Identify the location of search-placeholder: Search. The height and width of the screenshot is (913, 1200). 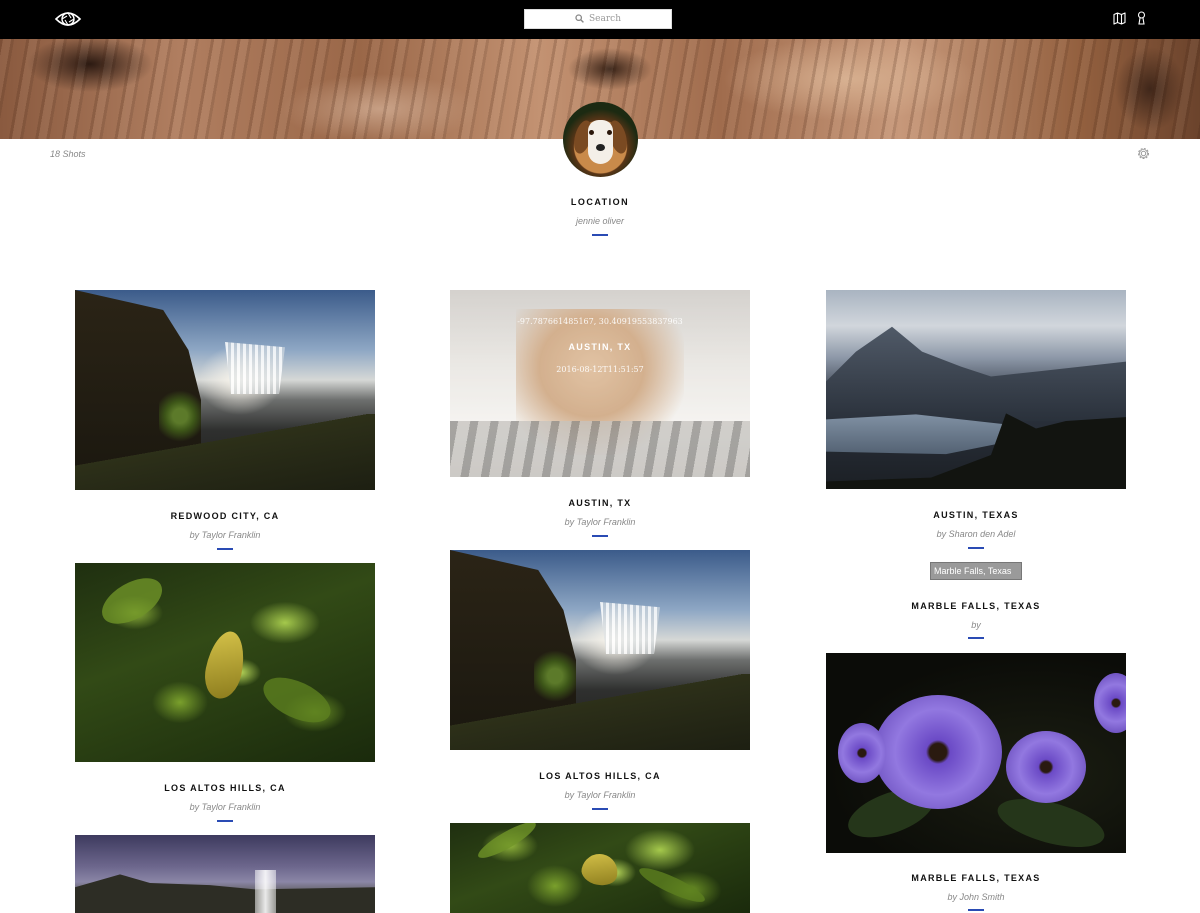
(605, 19).